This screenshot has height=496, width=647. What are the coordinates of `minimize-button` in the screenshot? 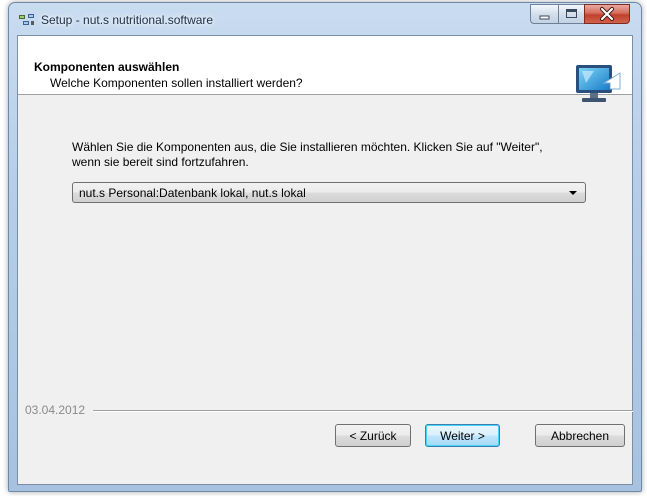 It's located at (544, 14).